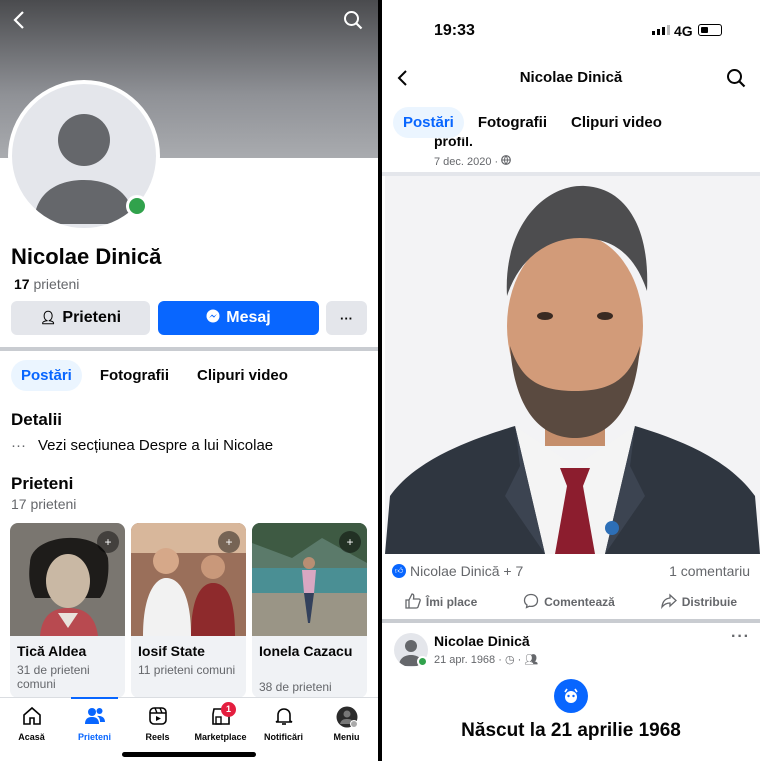 The height and width of the screenshot is (761, 760). Describe the element at coordinates (67, 610) in the screenshot. I see `friend-card: + Tică Aldea 31 de prieteni comuni` at that location.